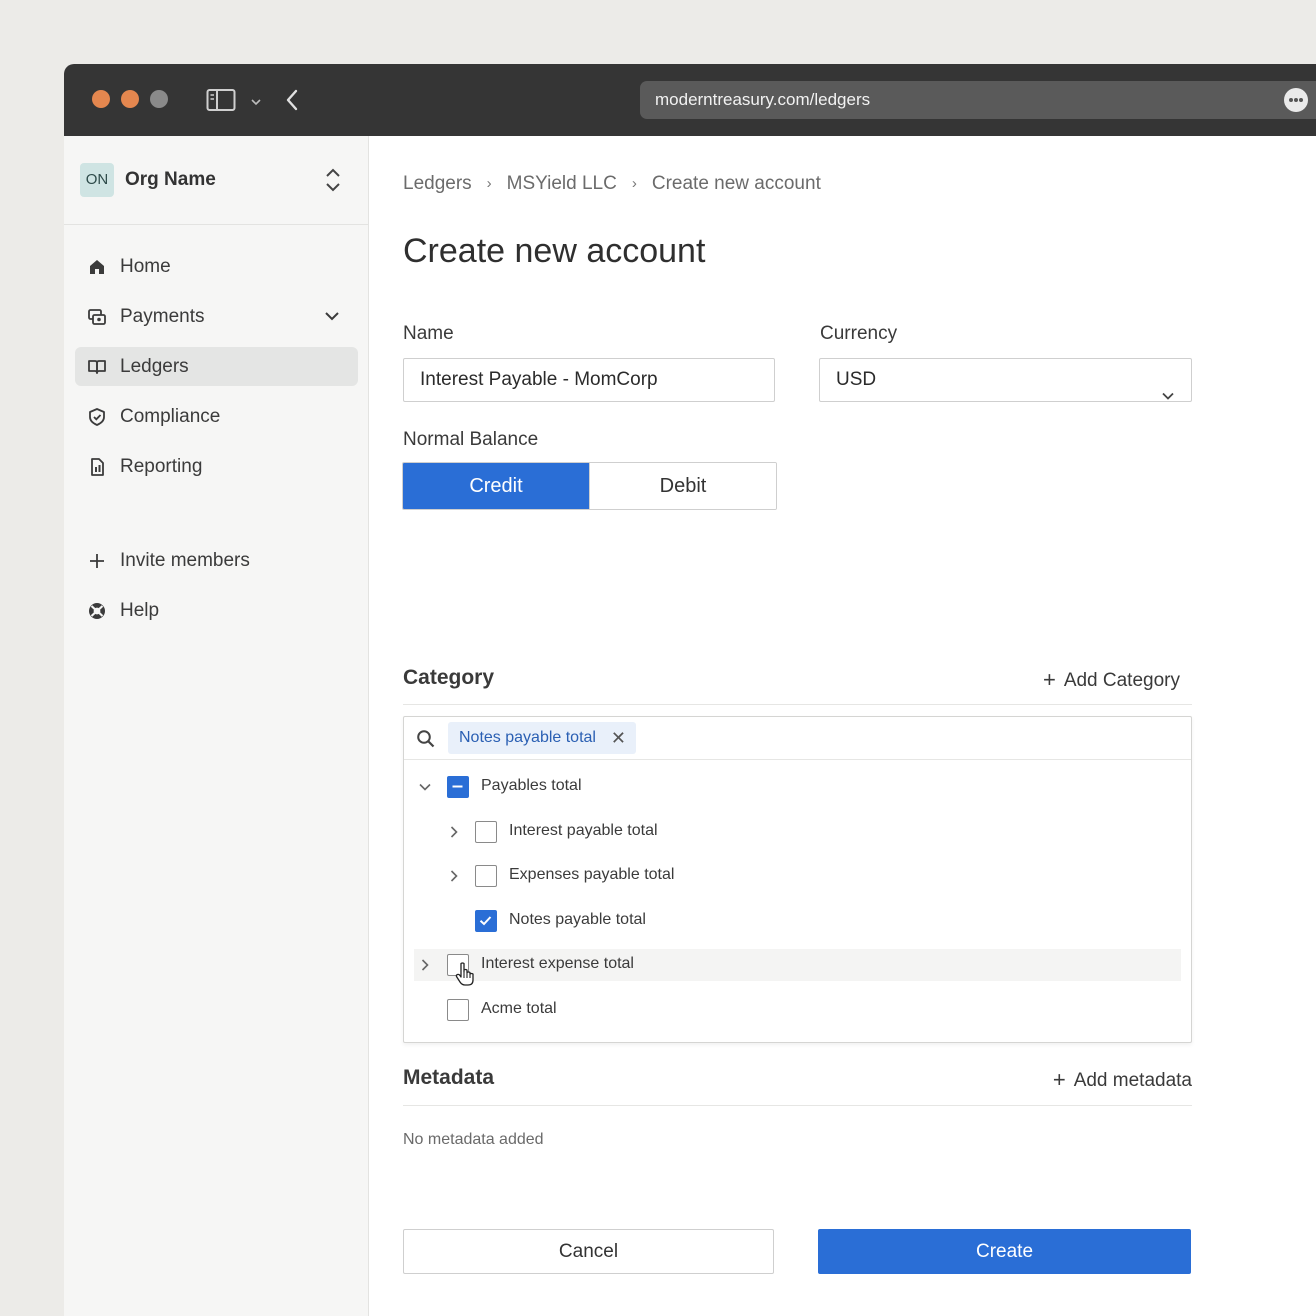 The width and height of the screenshot is (1316, 1316). What do you see at coordinates (1132, 1080) in the screenshot?
I see `add-metadata-label: Add metadata` at bounding box center [1132, 1080].